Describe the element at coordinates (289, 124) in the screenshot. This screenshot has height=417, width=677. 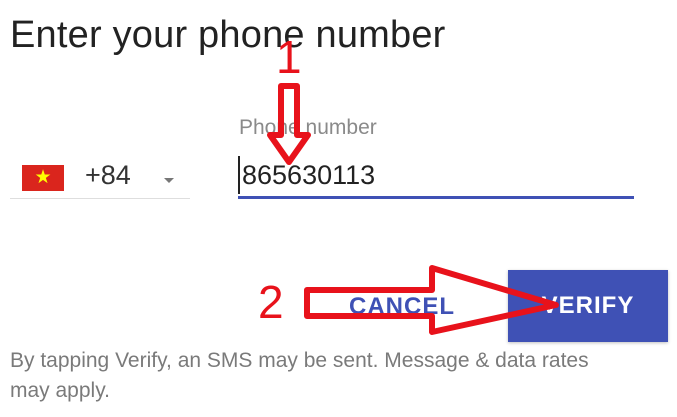
I see `down-arrow-annotation-icon` at that location.